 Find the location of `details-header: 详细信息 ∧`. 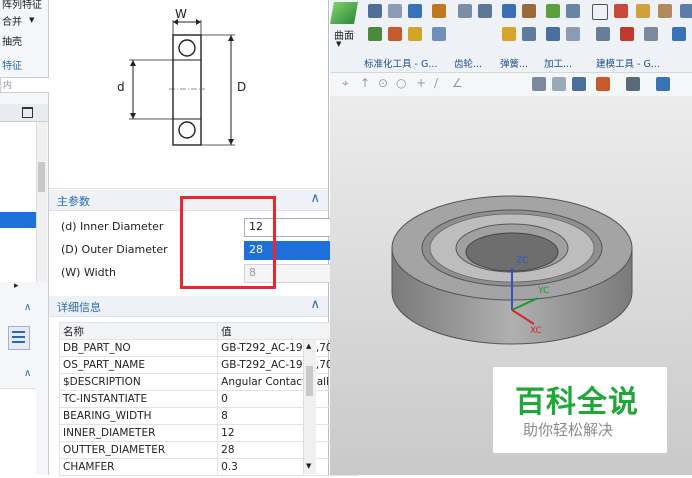

details-header: 详细信息 ∧ is located at coordinates (188, 306).